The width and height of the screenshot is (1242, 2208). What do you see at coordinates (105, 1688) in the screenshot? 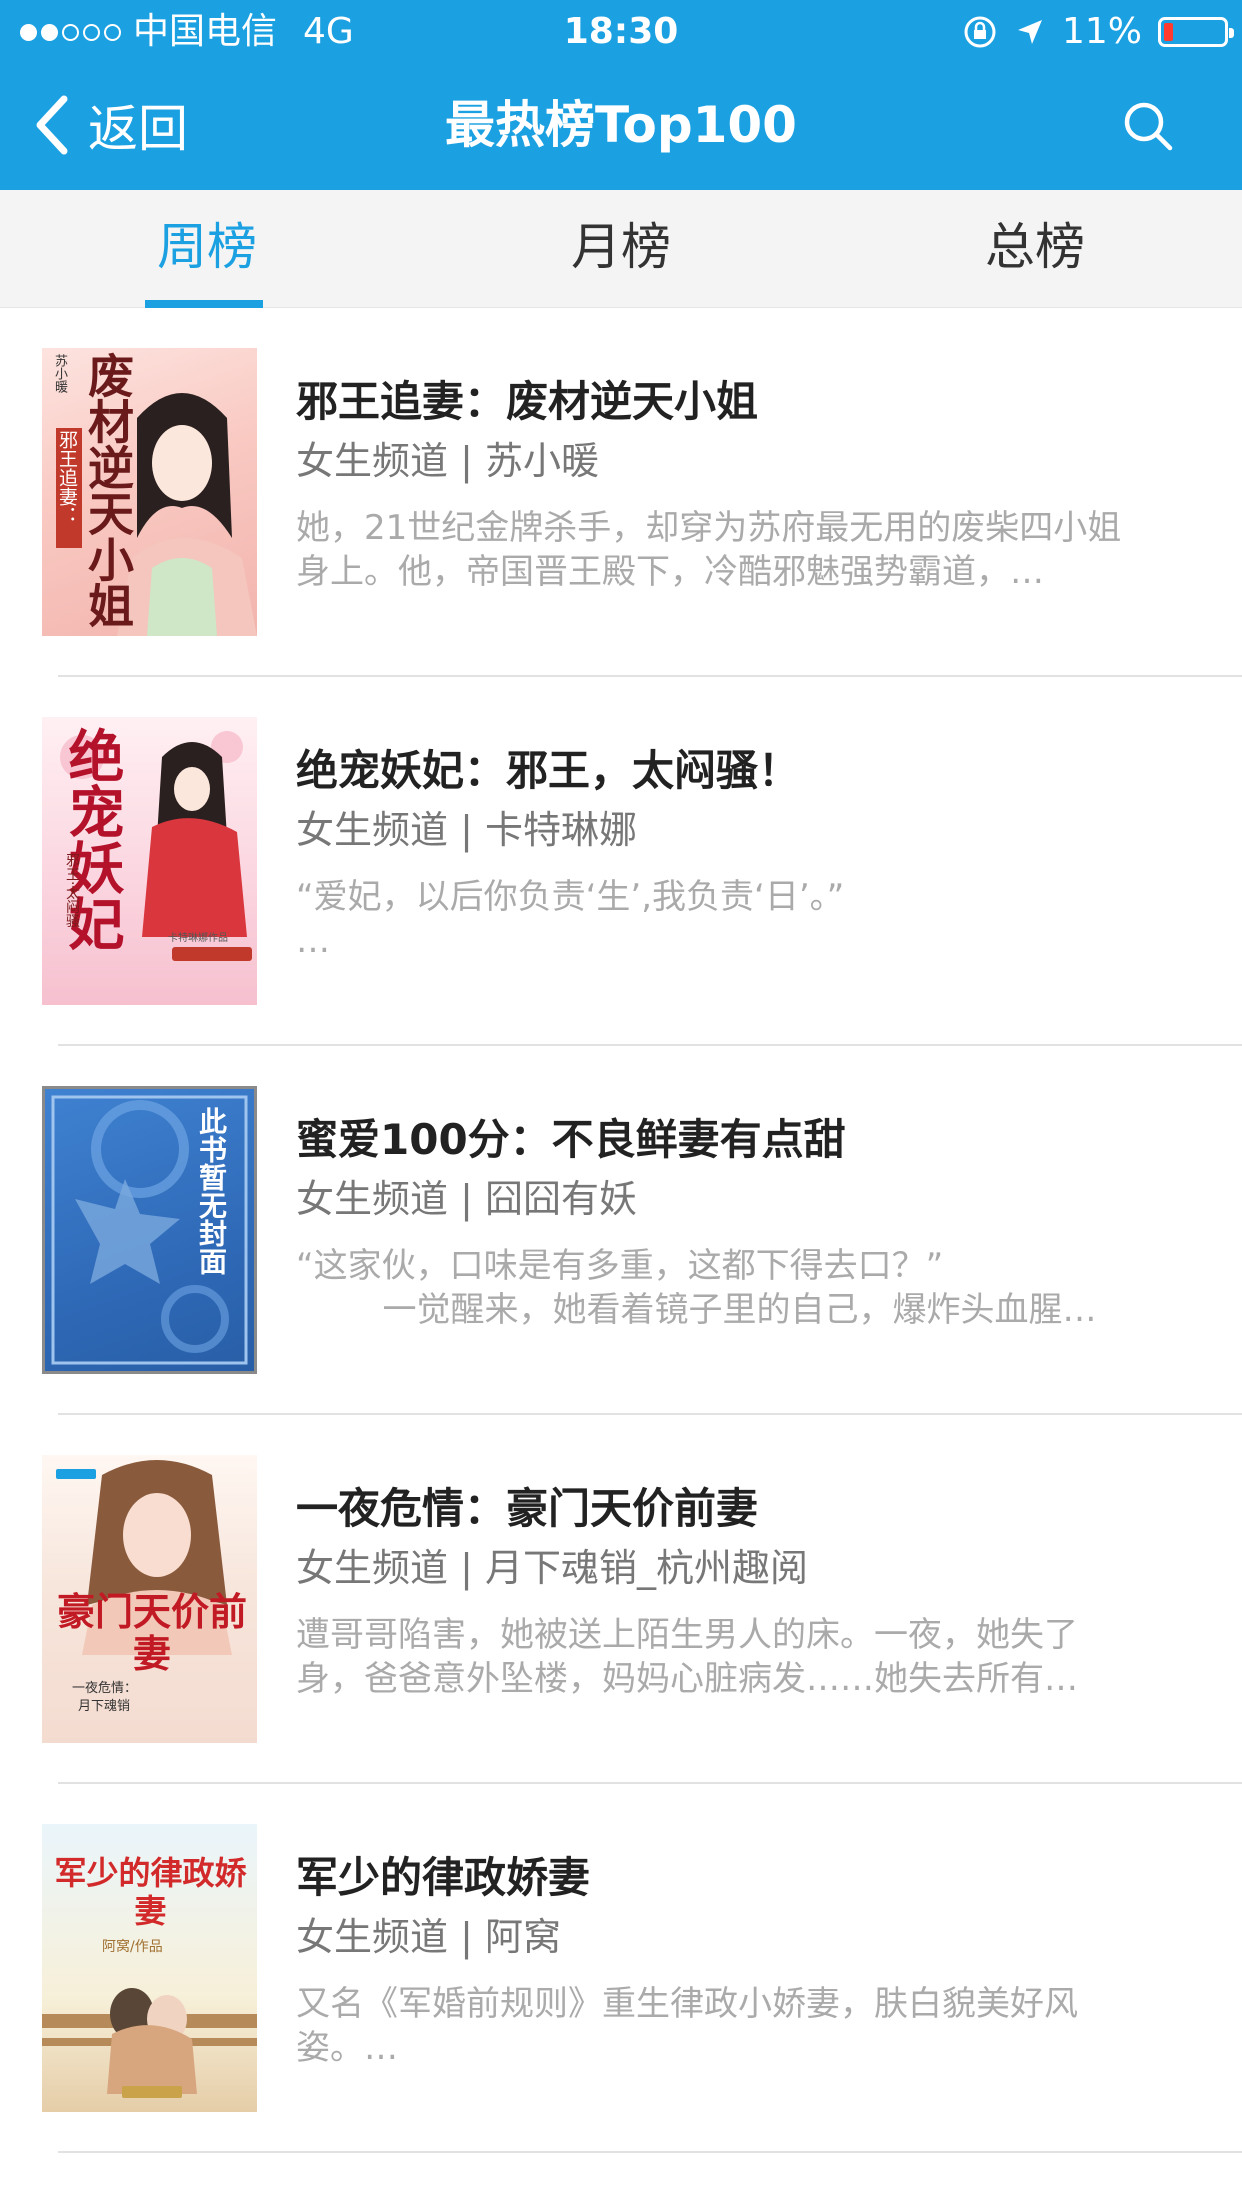
I see `cover-subtitle: 一夜危情：` at bounding box center [105, 1688].